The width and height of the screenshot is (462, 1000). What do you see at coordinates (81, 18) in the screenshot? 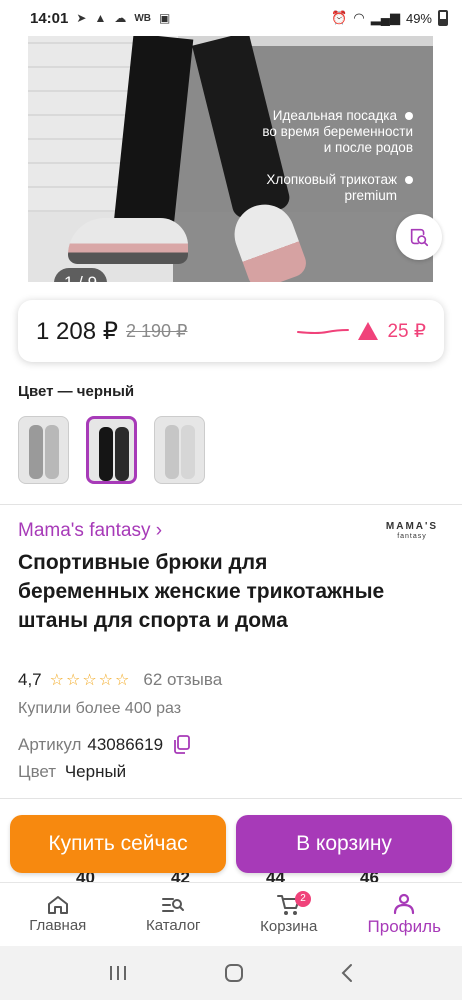
I see `telegram-icon: ➤` at bounding box center [81, 18].